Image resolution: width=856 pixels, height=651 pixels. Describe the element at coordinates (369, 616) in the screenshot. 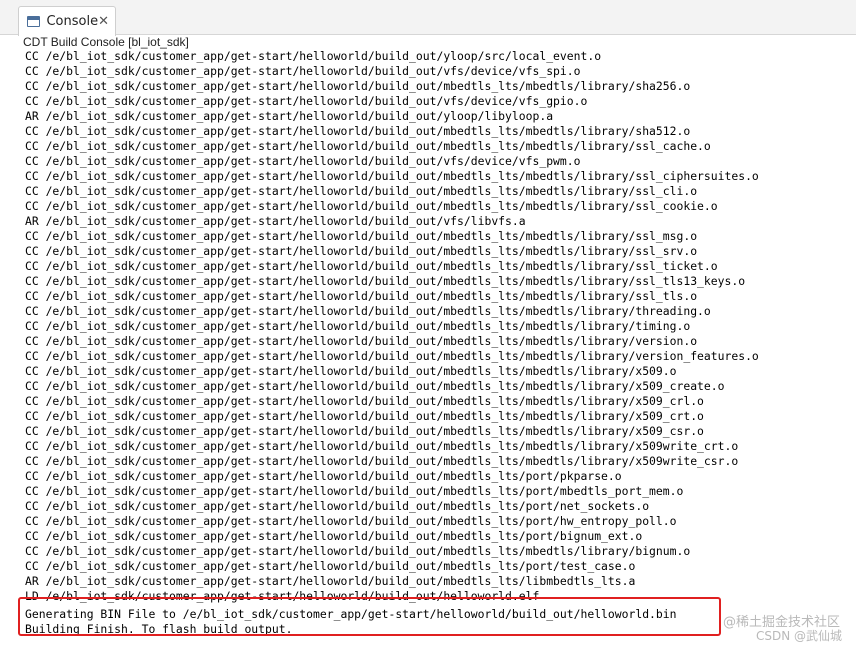

I see `highlight-box` at that location.